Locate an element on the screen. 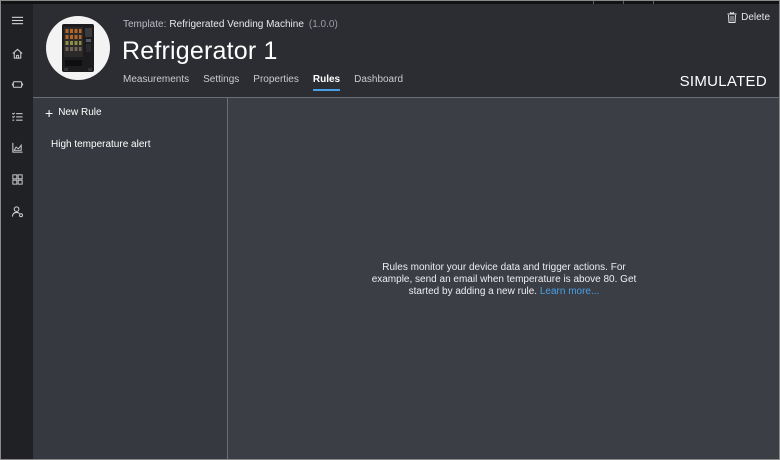 The height and width of the screenshot is (460, 780). nav-users-button is located at coordinates (17, 211).